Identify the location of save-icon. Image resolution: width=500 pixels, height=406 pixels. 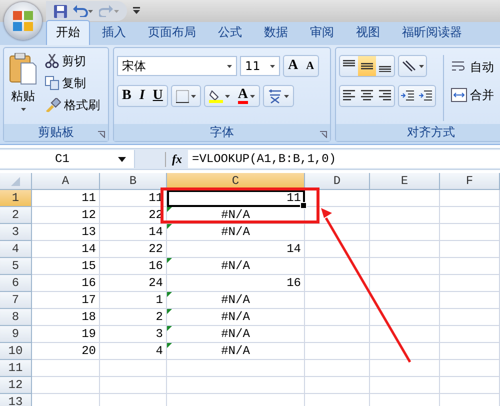
(60, 11).